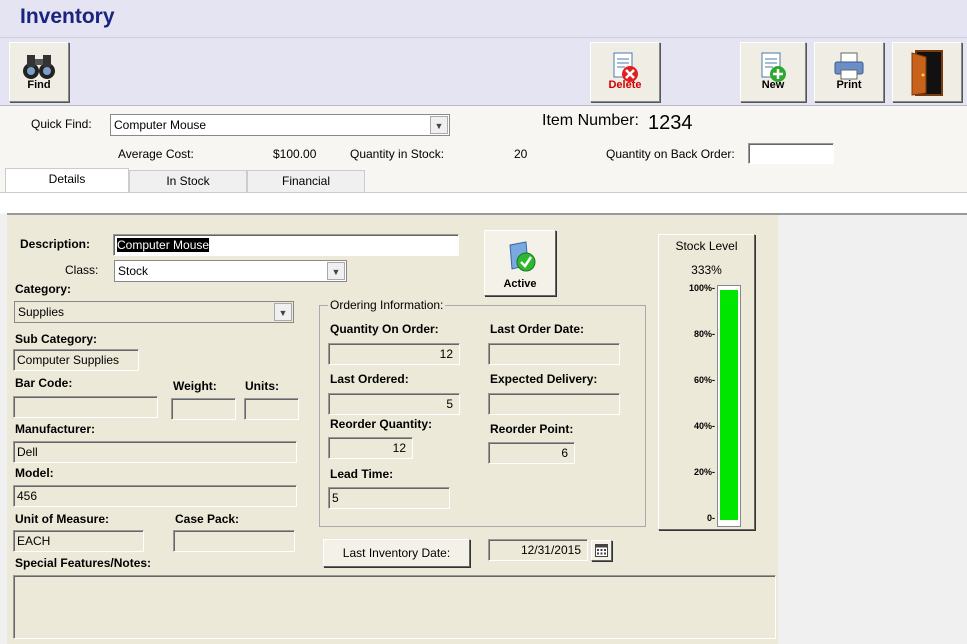 This screenshot has height=644, width=967. What do you see at coordinates (34, 473) in the screenshot?
I see `model-label: Model:` at bounding box center [34, 473].